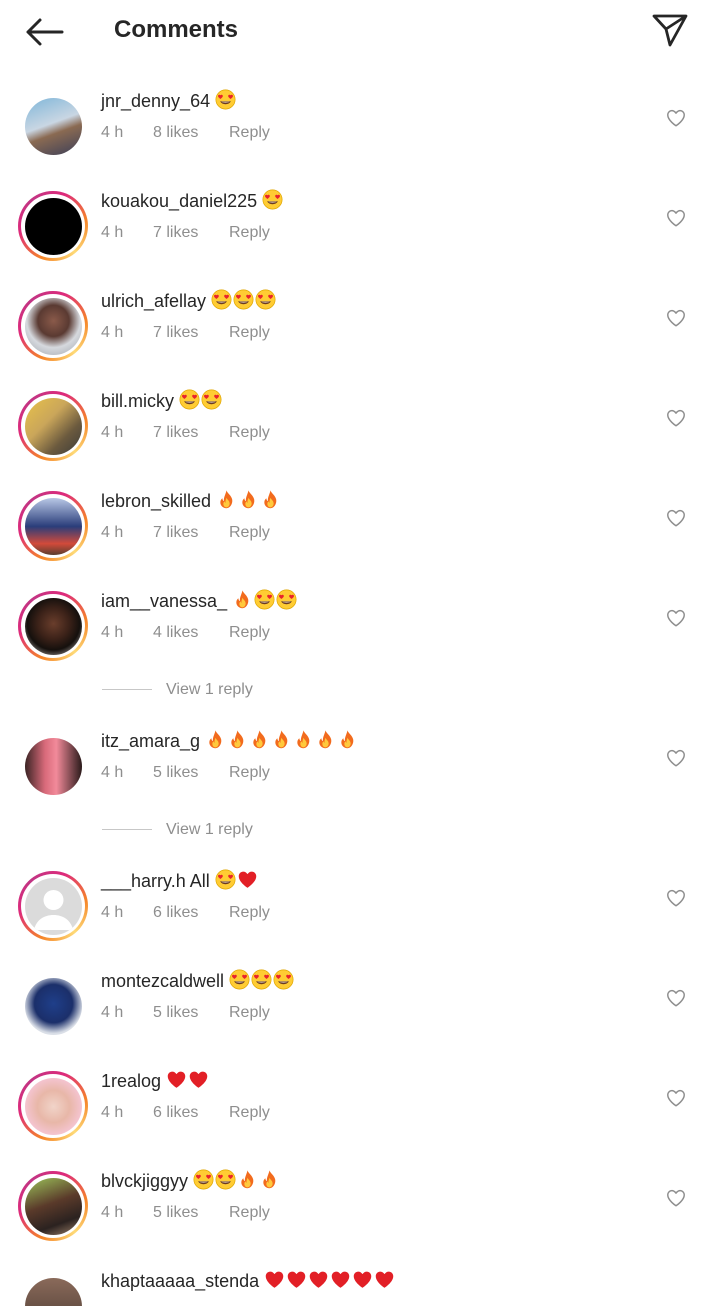 This screenshot has height=1306, width=720. What do you see at coordinates (155, 101) in the screenshot?
I see `comment-username: jnr_denny_64` at bounding box center [155, 101].